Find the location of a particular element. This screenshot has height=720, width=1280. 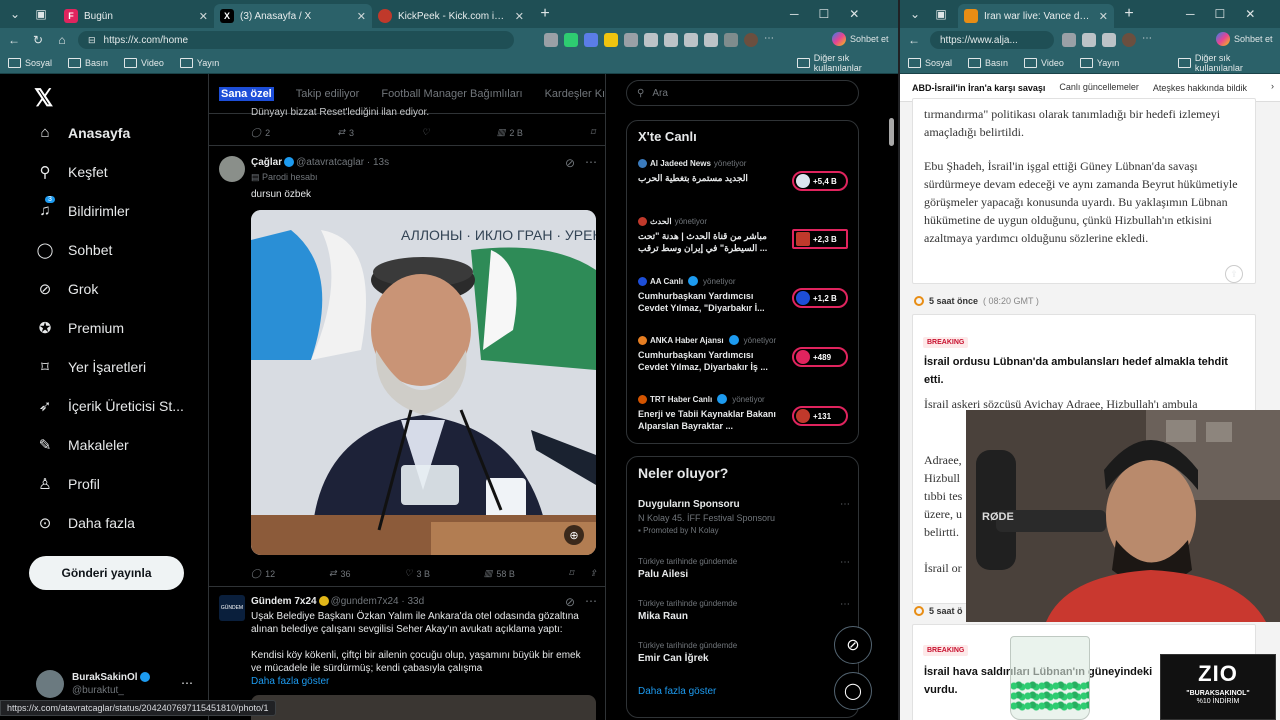

nav-explore: ⚲ Keşfet is located at coordinates (72, 172).